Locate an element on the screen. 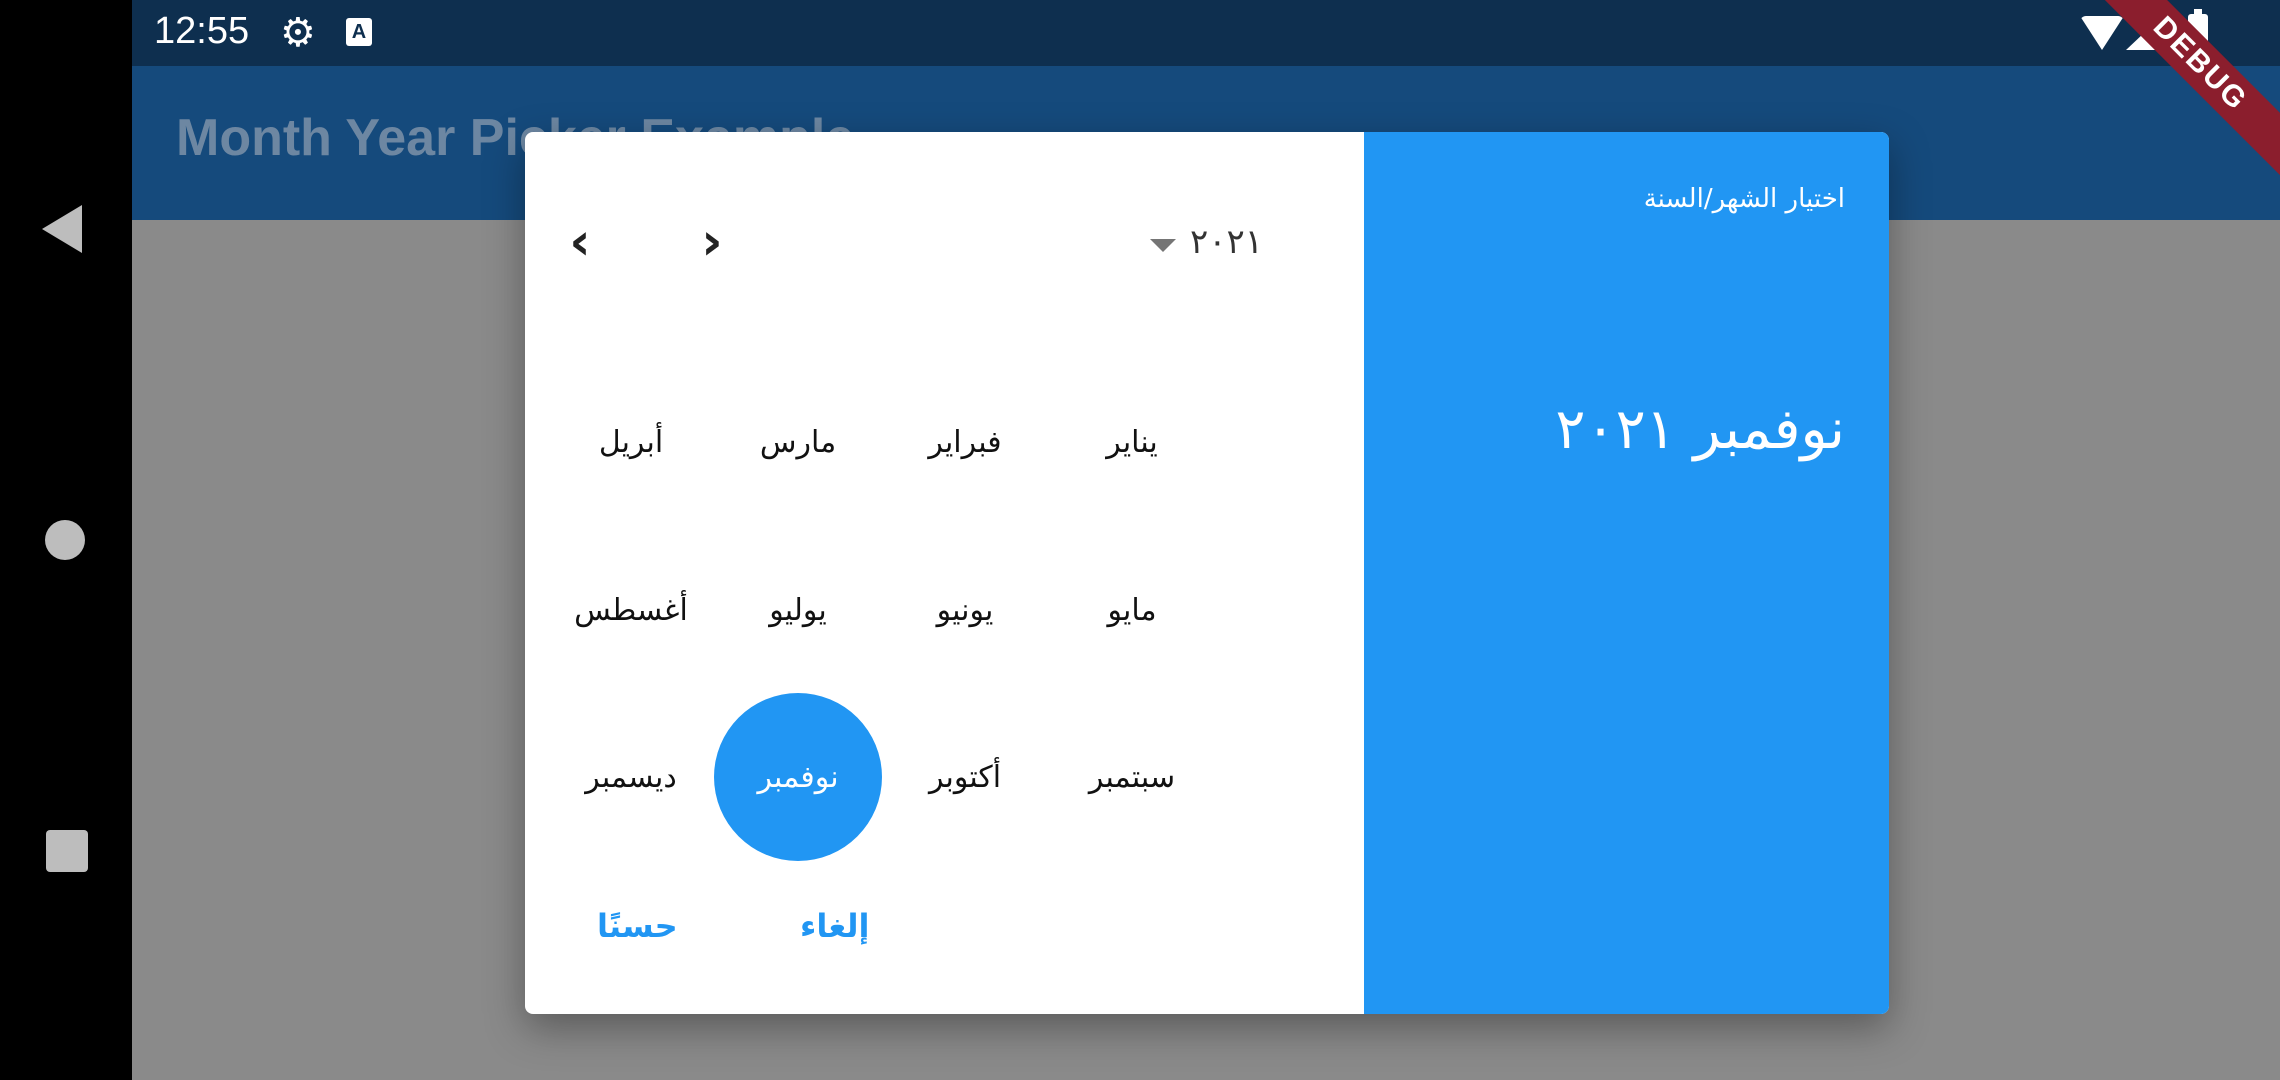 The image size is (2280, 1080). status-bar: 12:55 ⚙ A is located at coordinates (1206, 33).